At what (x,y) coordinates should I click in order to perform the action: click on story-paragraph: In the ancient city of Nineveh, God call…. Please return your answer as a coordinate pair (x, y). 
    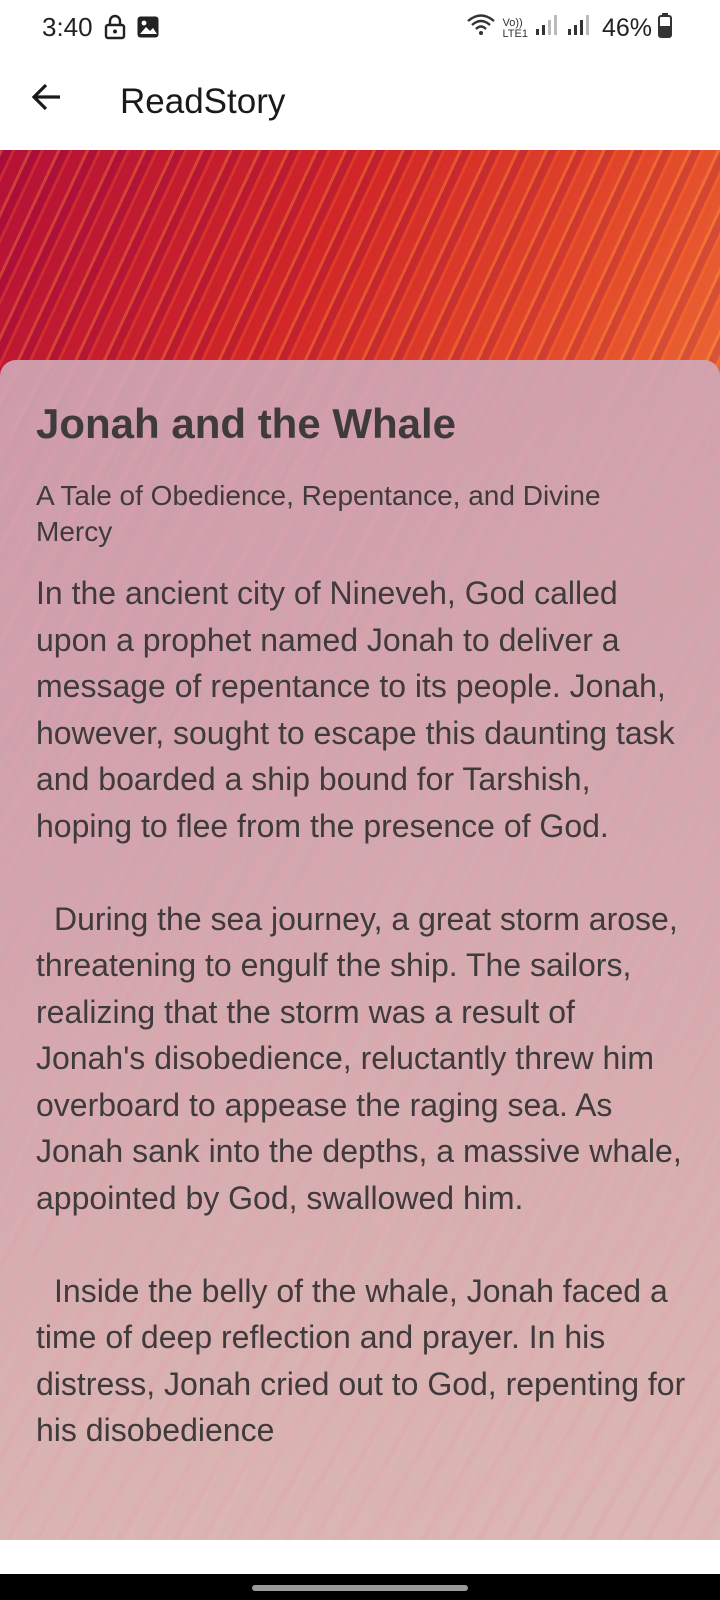
    Looking at the image, I should click on (355, 709).